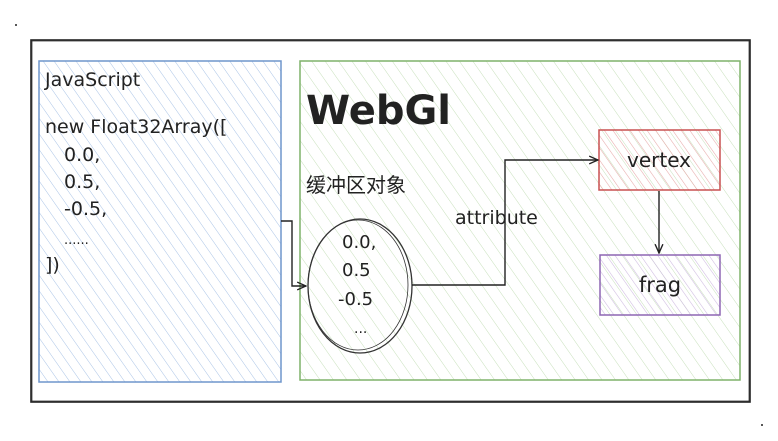 The height and width of the screenshot is (441, 778). Describe the element at coordinates (356, 185) in the screenshot. I see `buffer-object-label: 缓冲区对象` at that location.